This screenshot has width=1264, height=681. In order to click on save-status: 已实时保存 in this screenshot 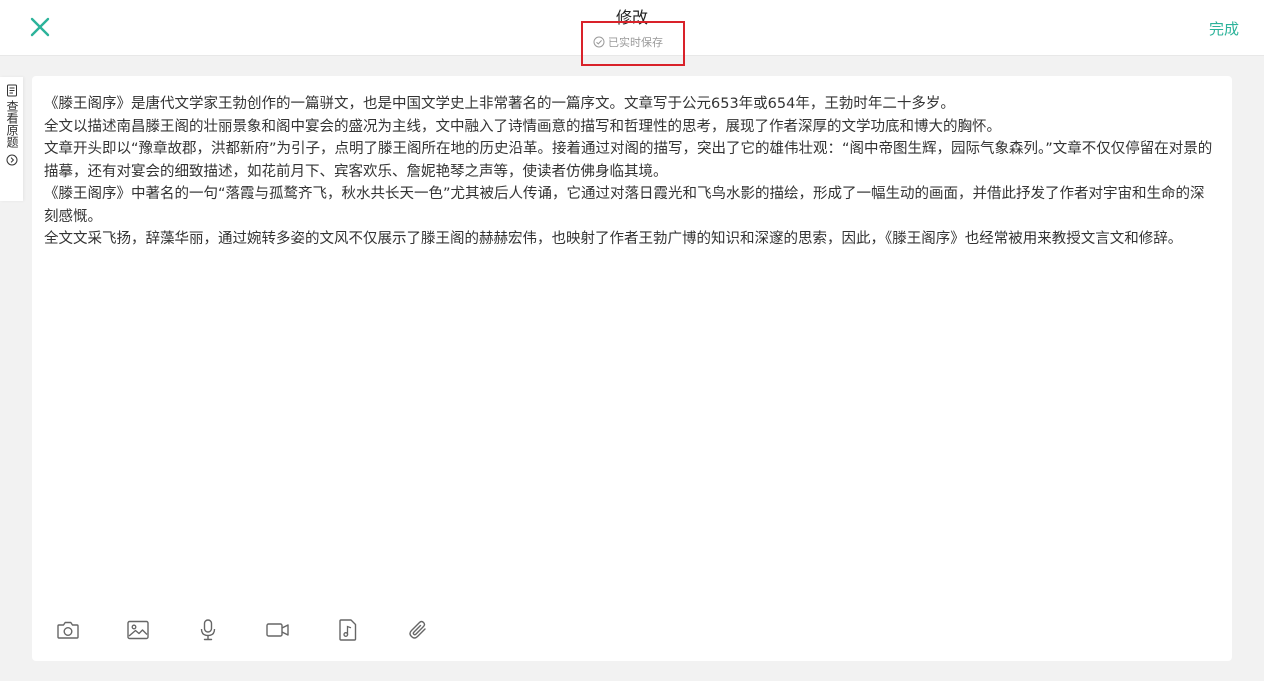, I will do `click(628, 42)`.